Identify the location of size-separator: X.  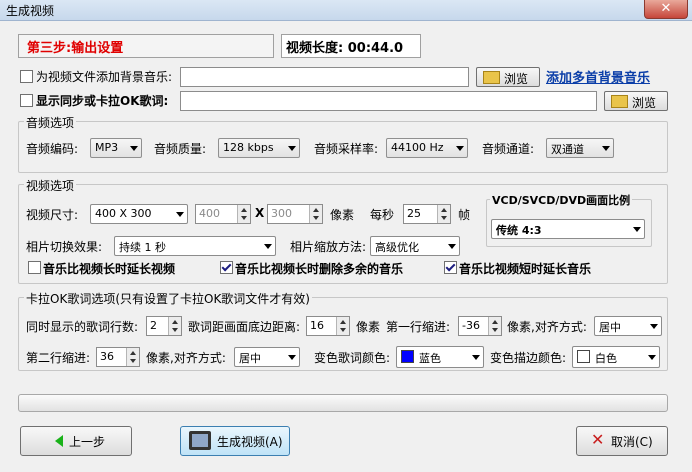
(260, 213).